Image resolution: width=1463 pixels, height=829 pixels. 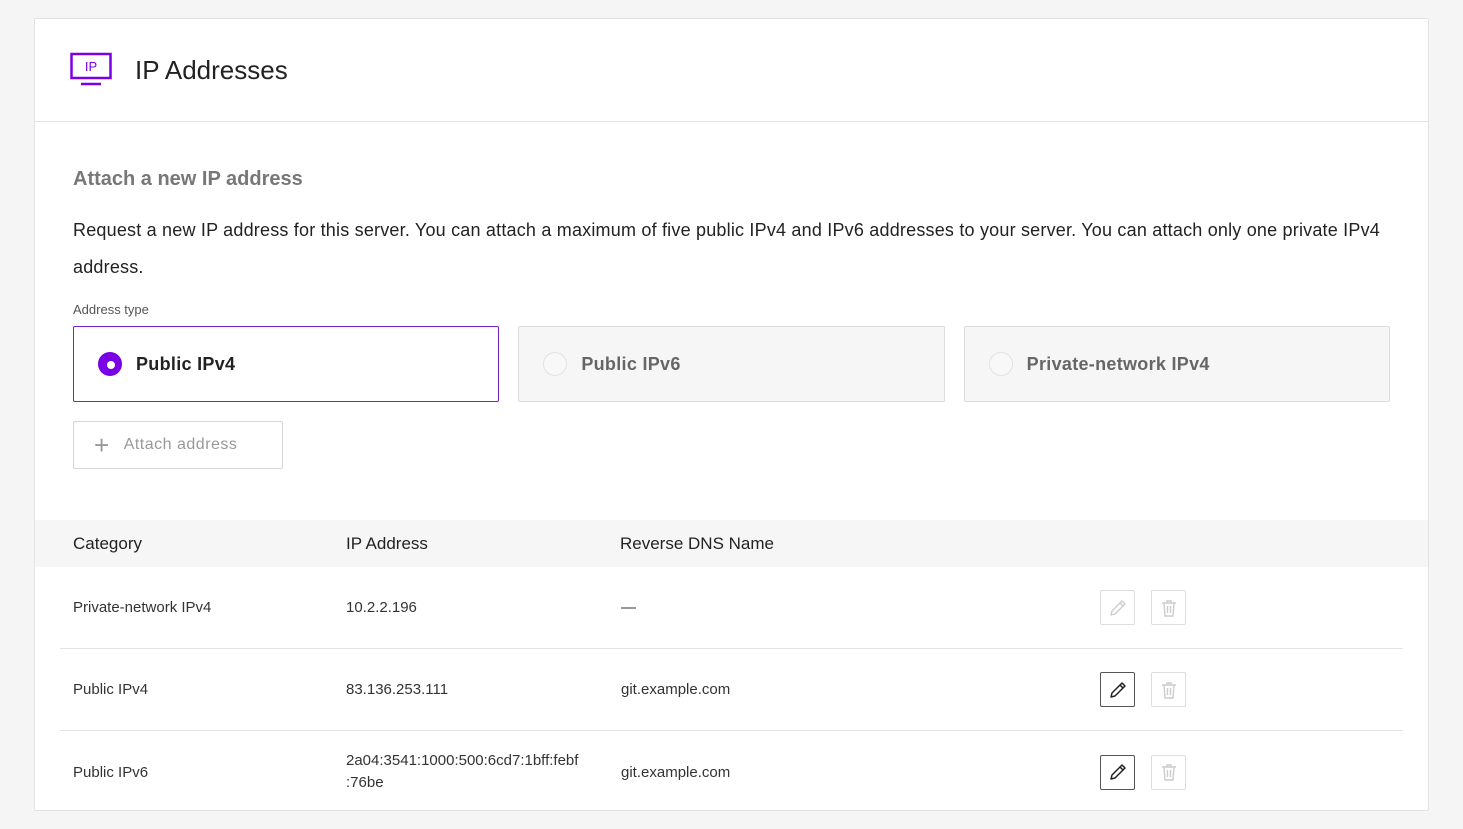 I want to click on attach-section-title: Attach a new IP address, so click(x=188, y=179).